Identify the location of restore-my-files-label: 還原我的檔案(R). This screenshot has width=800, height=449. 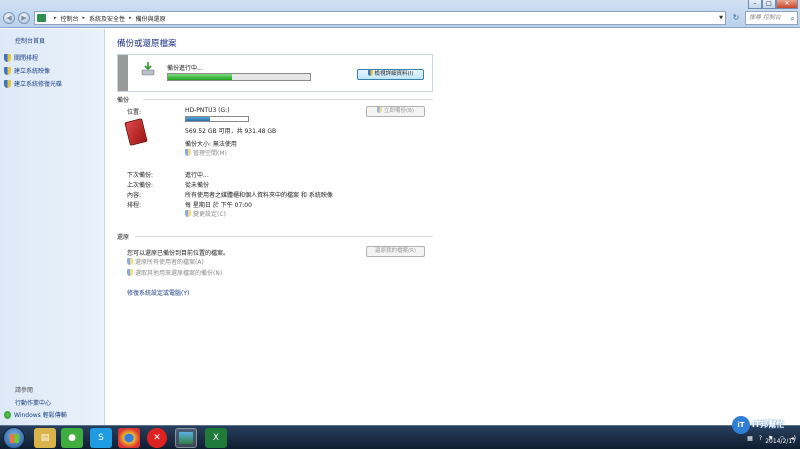
(395, 251).